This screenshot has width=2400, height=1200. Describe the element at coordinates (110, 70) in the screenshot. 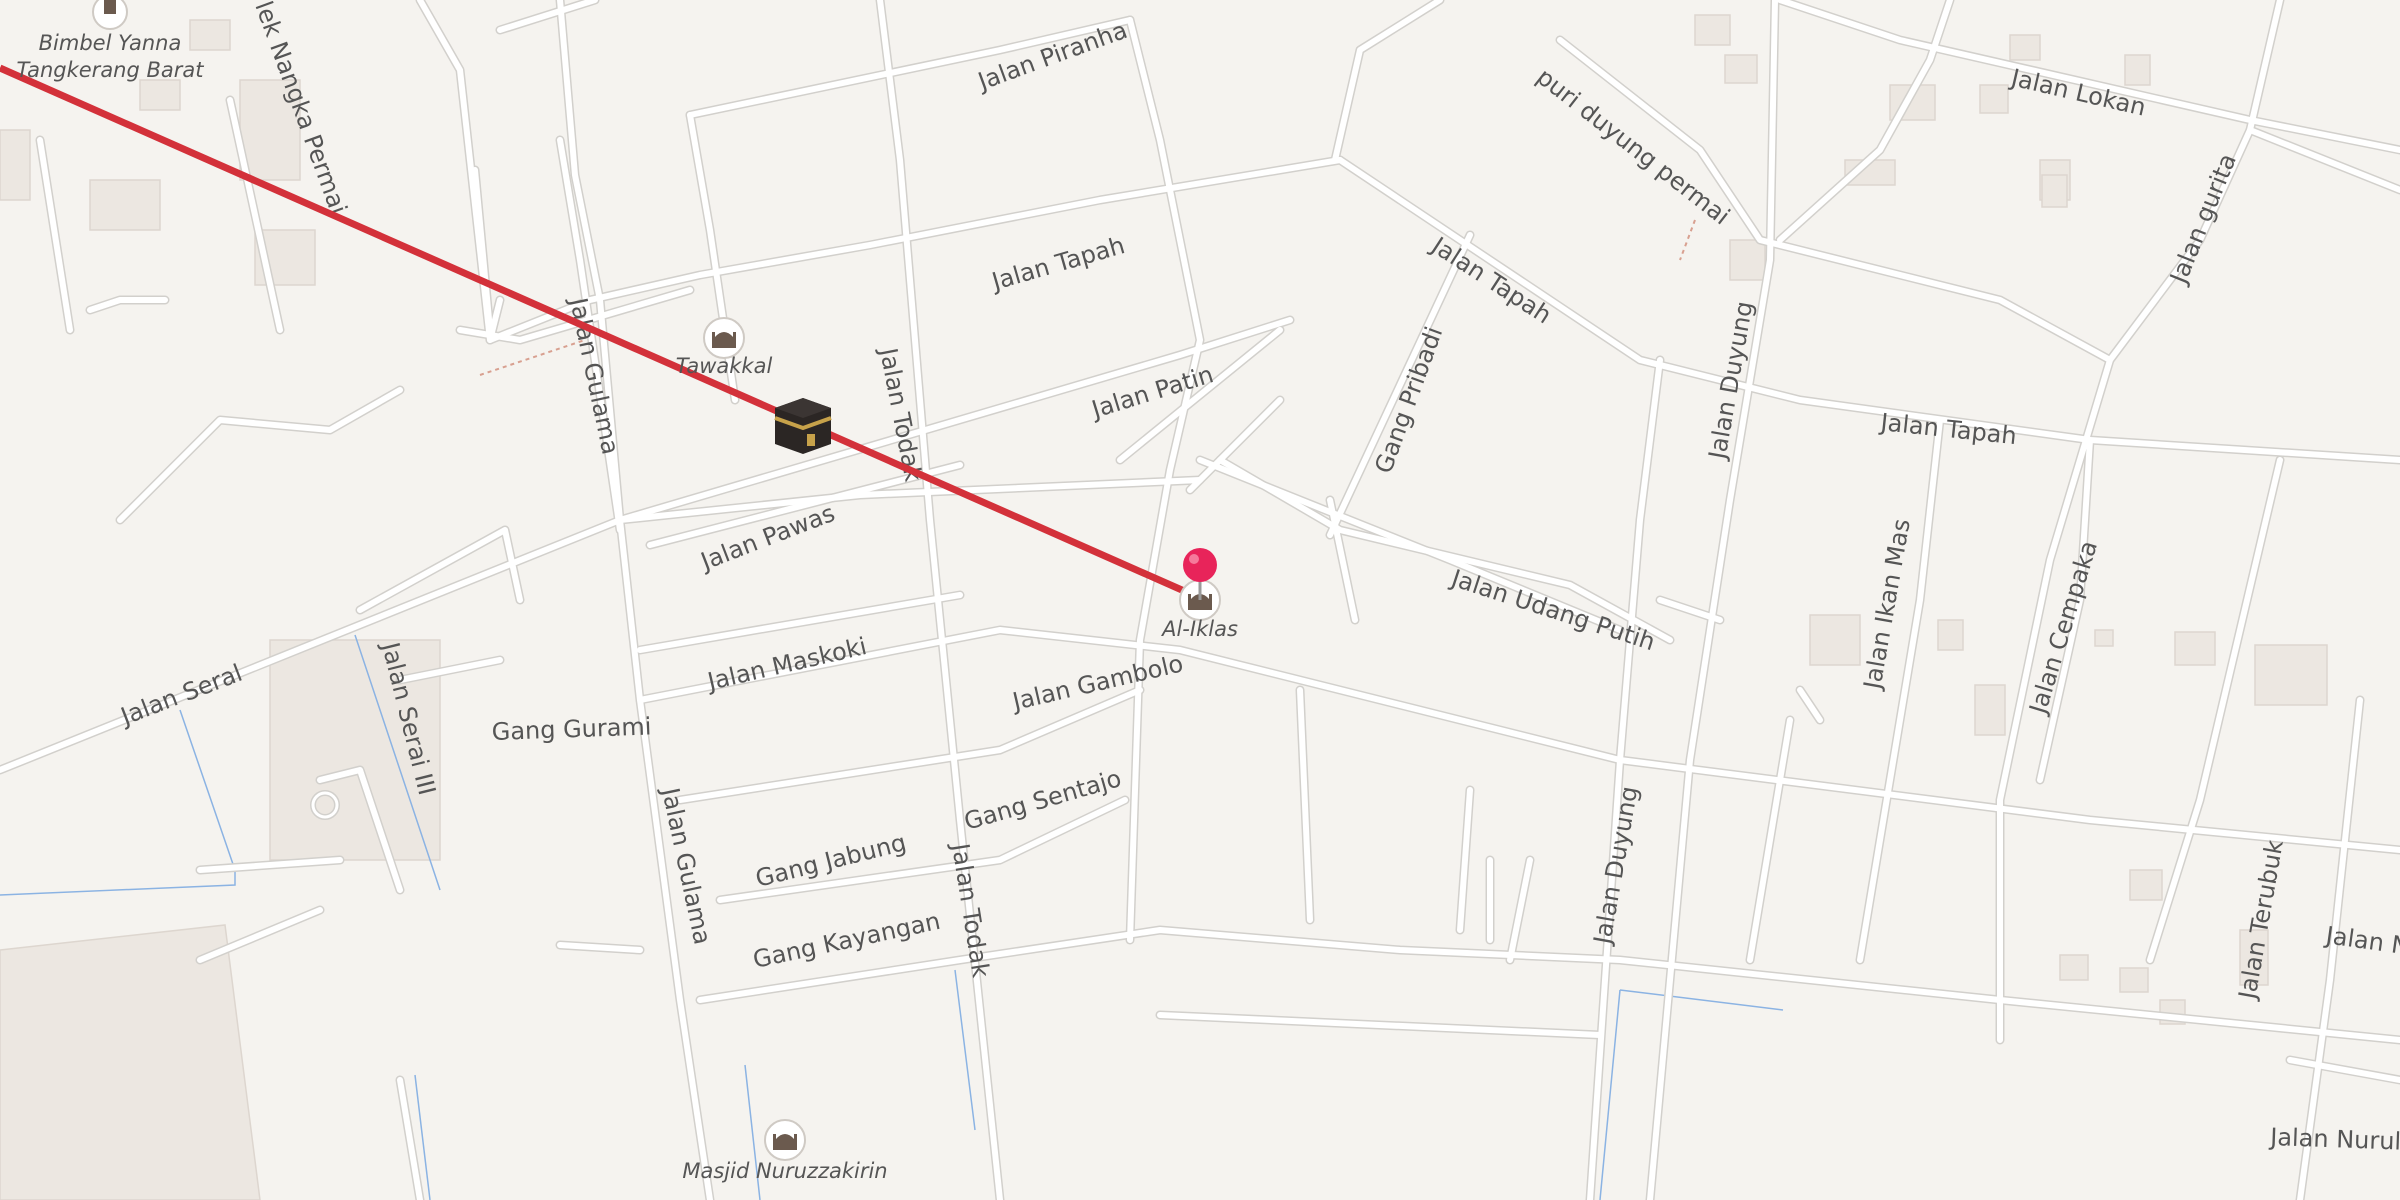

I see `poi-label-line: Tangkerang Barat` at that location.